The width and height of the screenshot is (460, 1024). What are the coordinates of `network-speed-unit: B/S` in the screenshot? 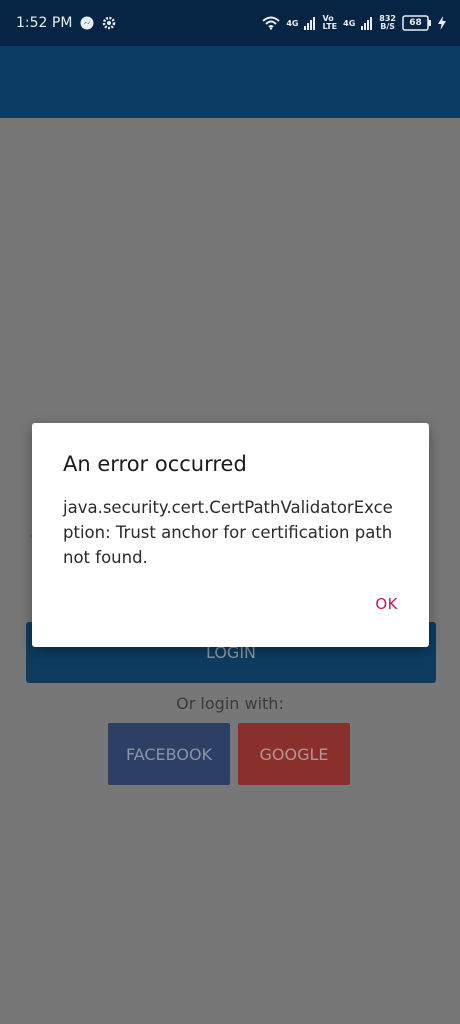 It's located at (388, 26).